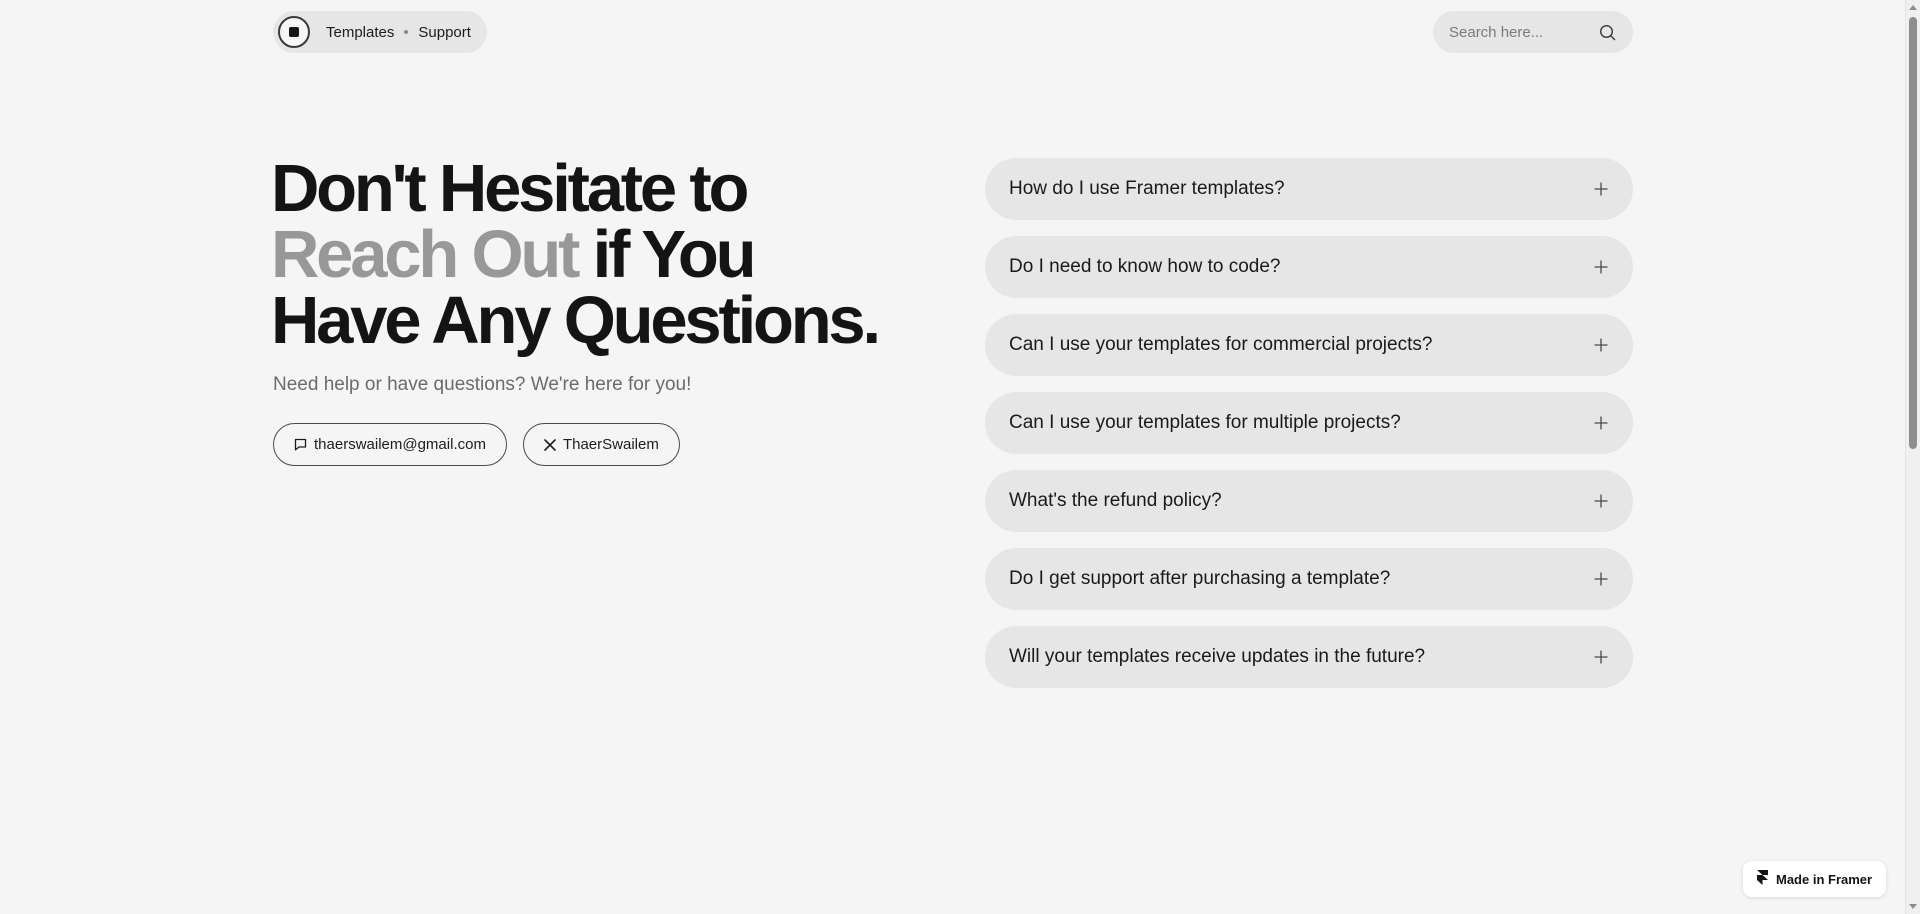 The image size is (1920, 914). I want to click on square-logo-icon, so click(294, 32).